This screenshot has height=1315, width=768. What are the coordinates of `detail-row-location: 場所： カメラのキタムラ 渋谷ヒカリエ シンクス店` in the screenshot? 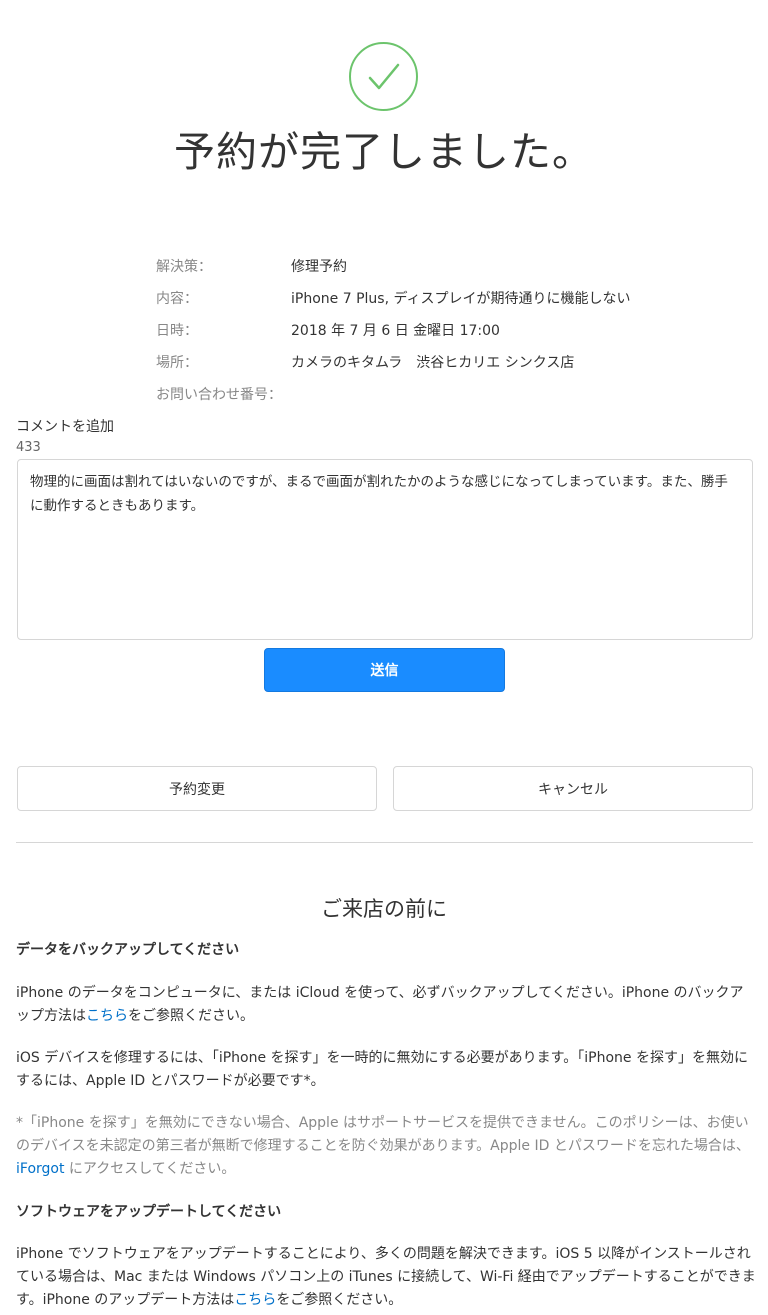 It's located at (436, 362).